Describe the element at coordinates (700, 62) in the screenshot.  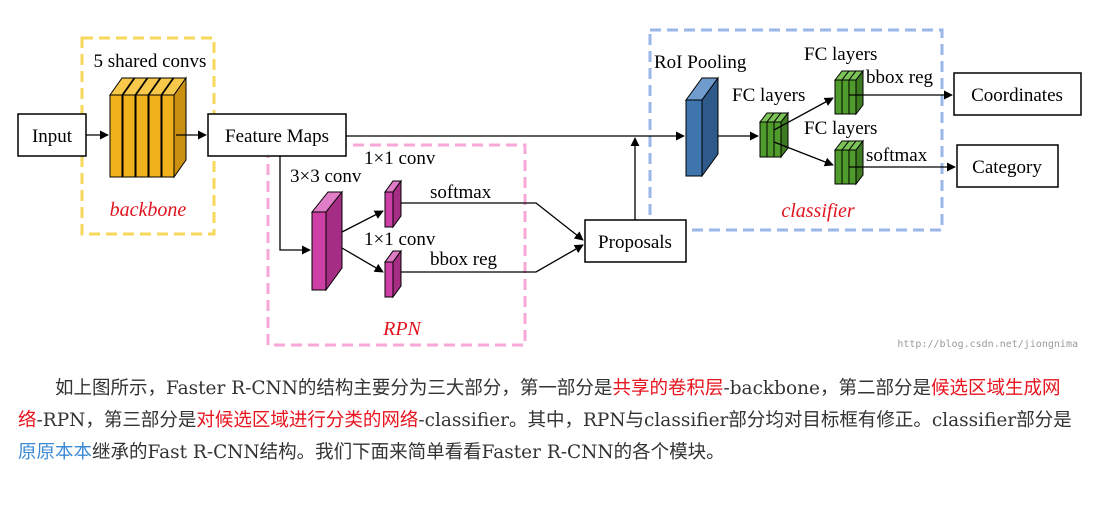
I see `roi-pooling-label: RoI Pooling` at that location.